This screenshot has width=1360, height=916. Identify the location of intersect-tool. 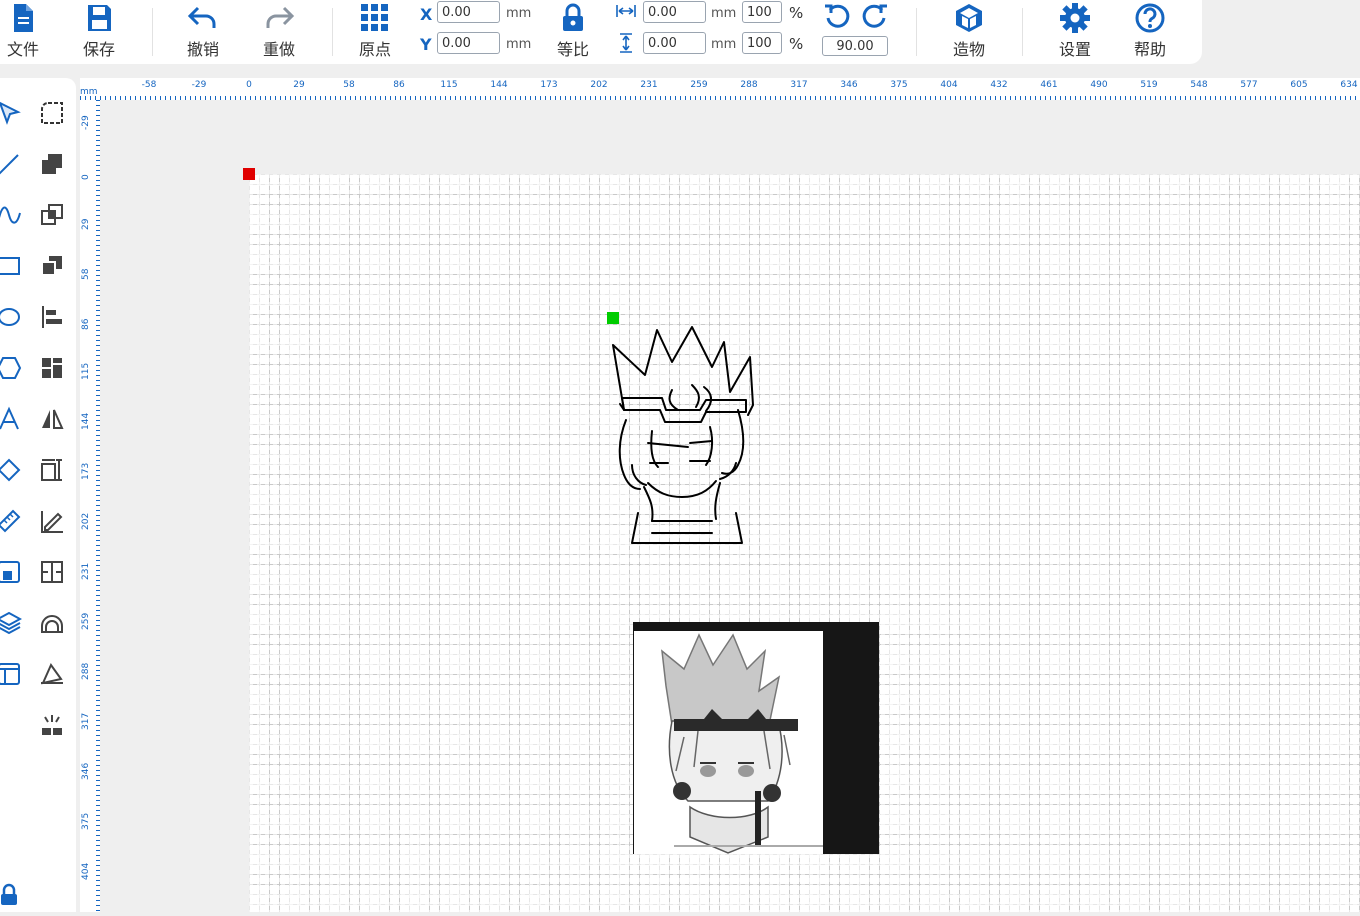
(52, 215).